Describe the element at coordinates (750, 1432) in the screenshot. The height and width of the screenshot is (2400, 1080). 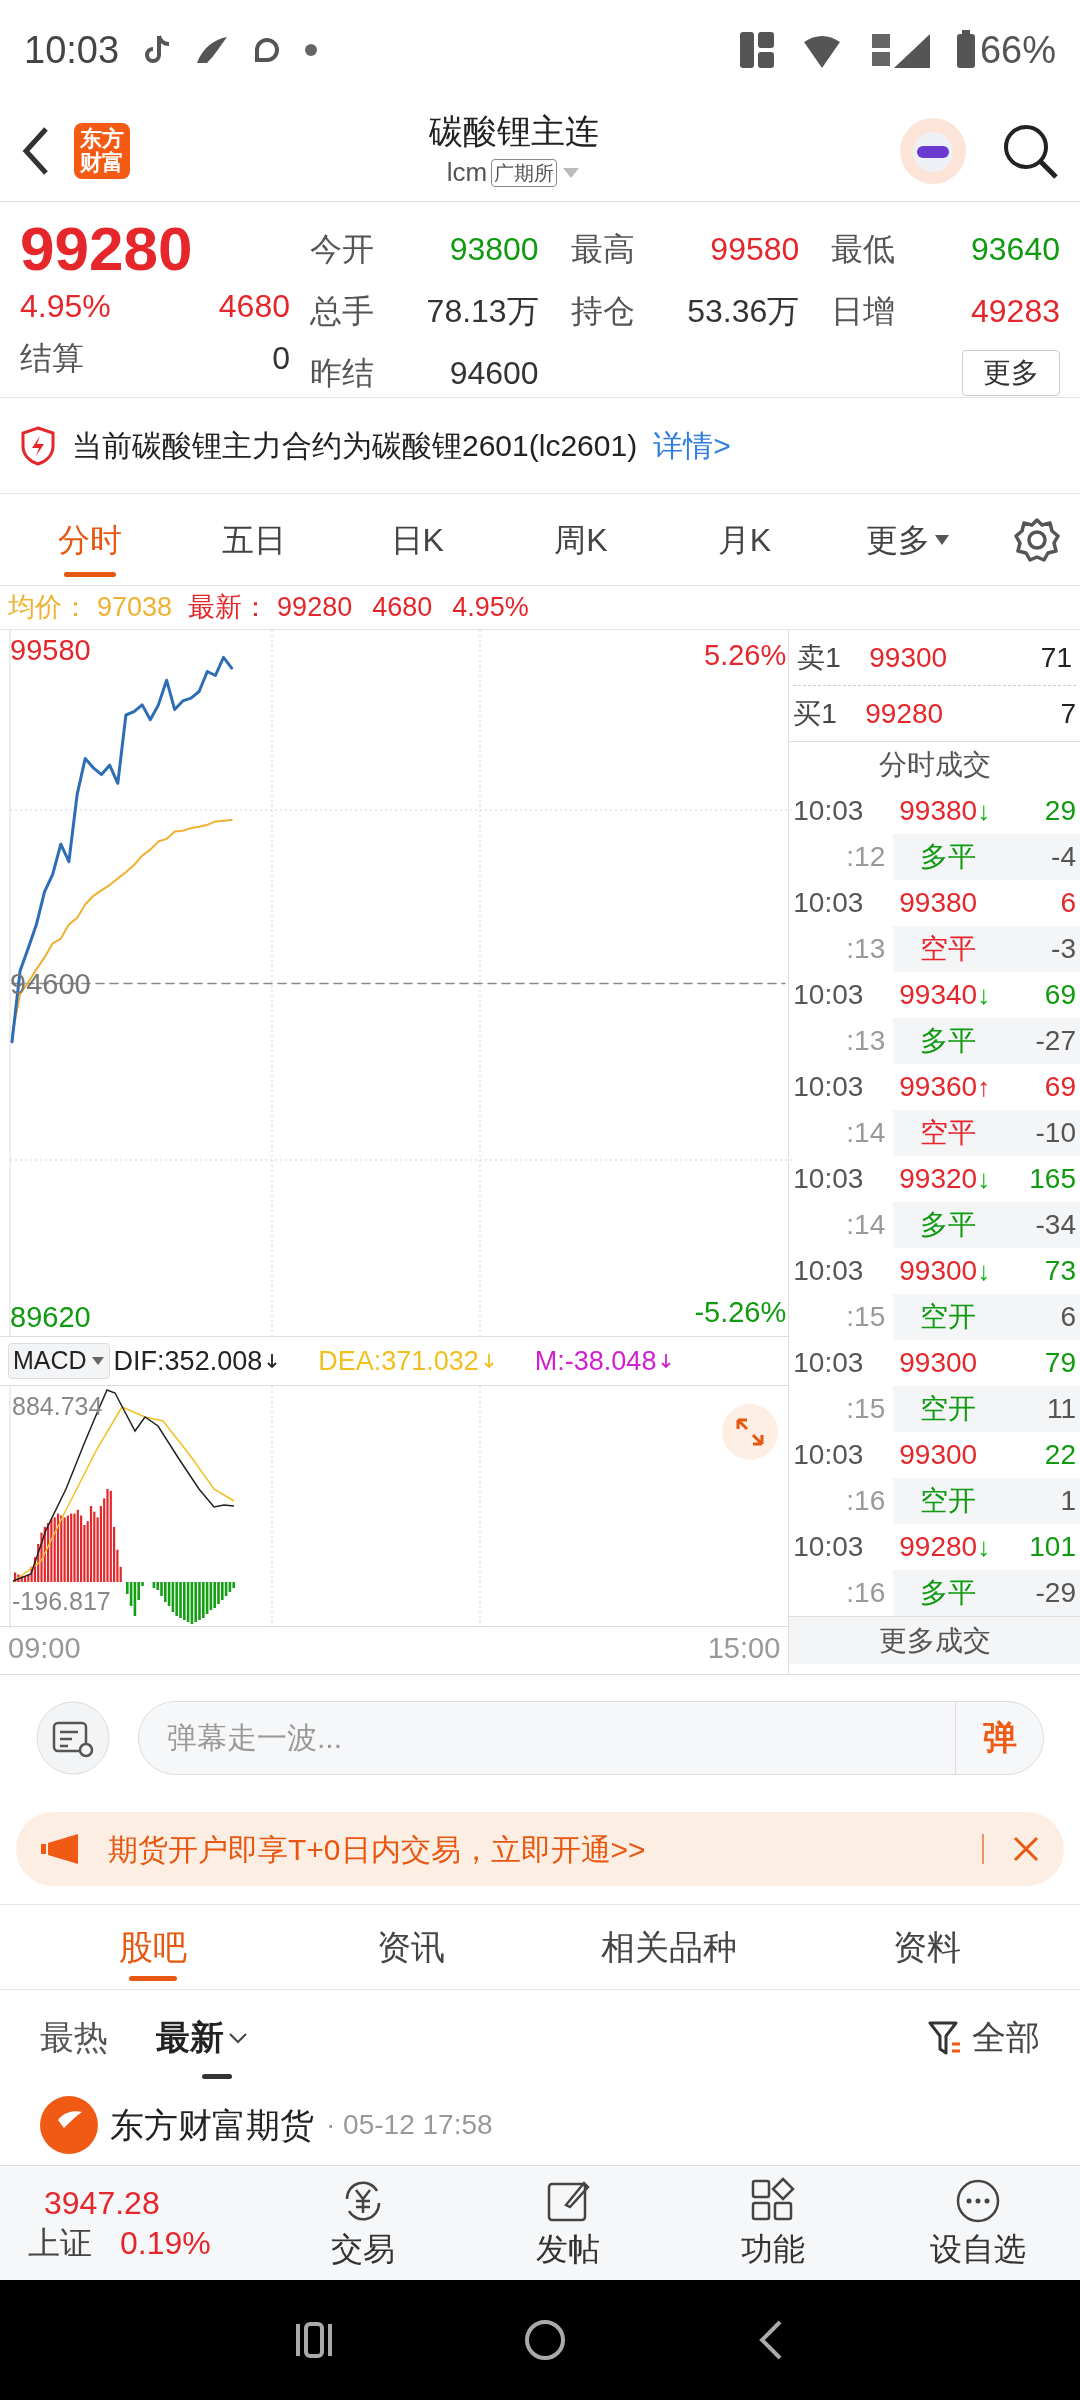
I see `expand-icon` at that location.